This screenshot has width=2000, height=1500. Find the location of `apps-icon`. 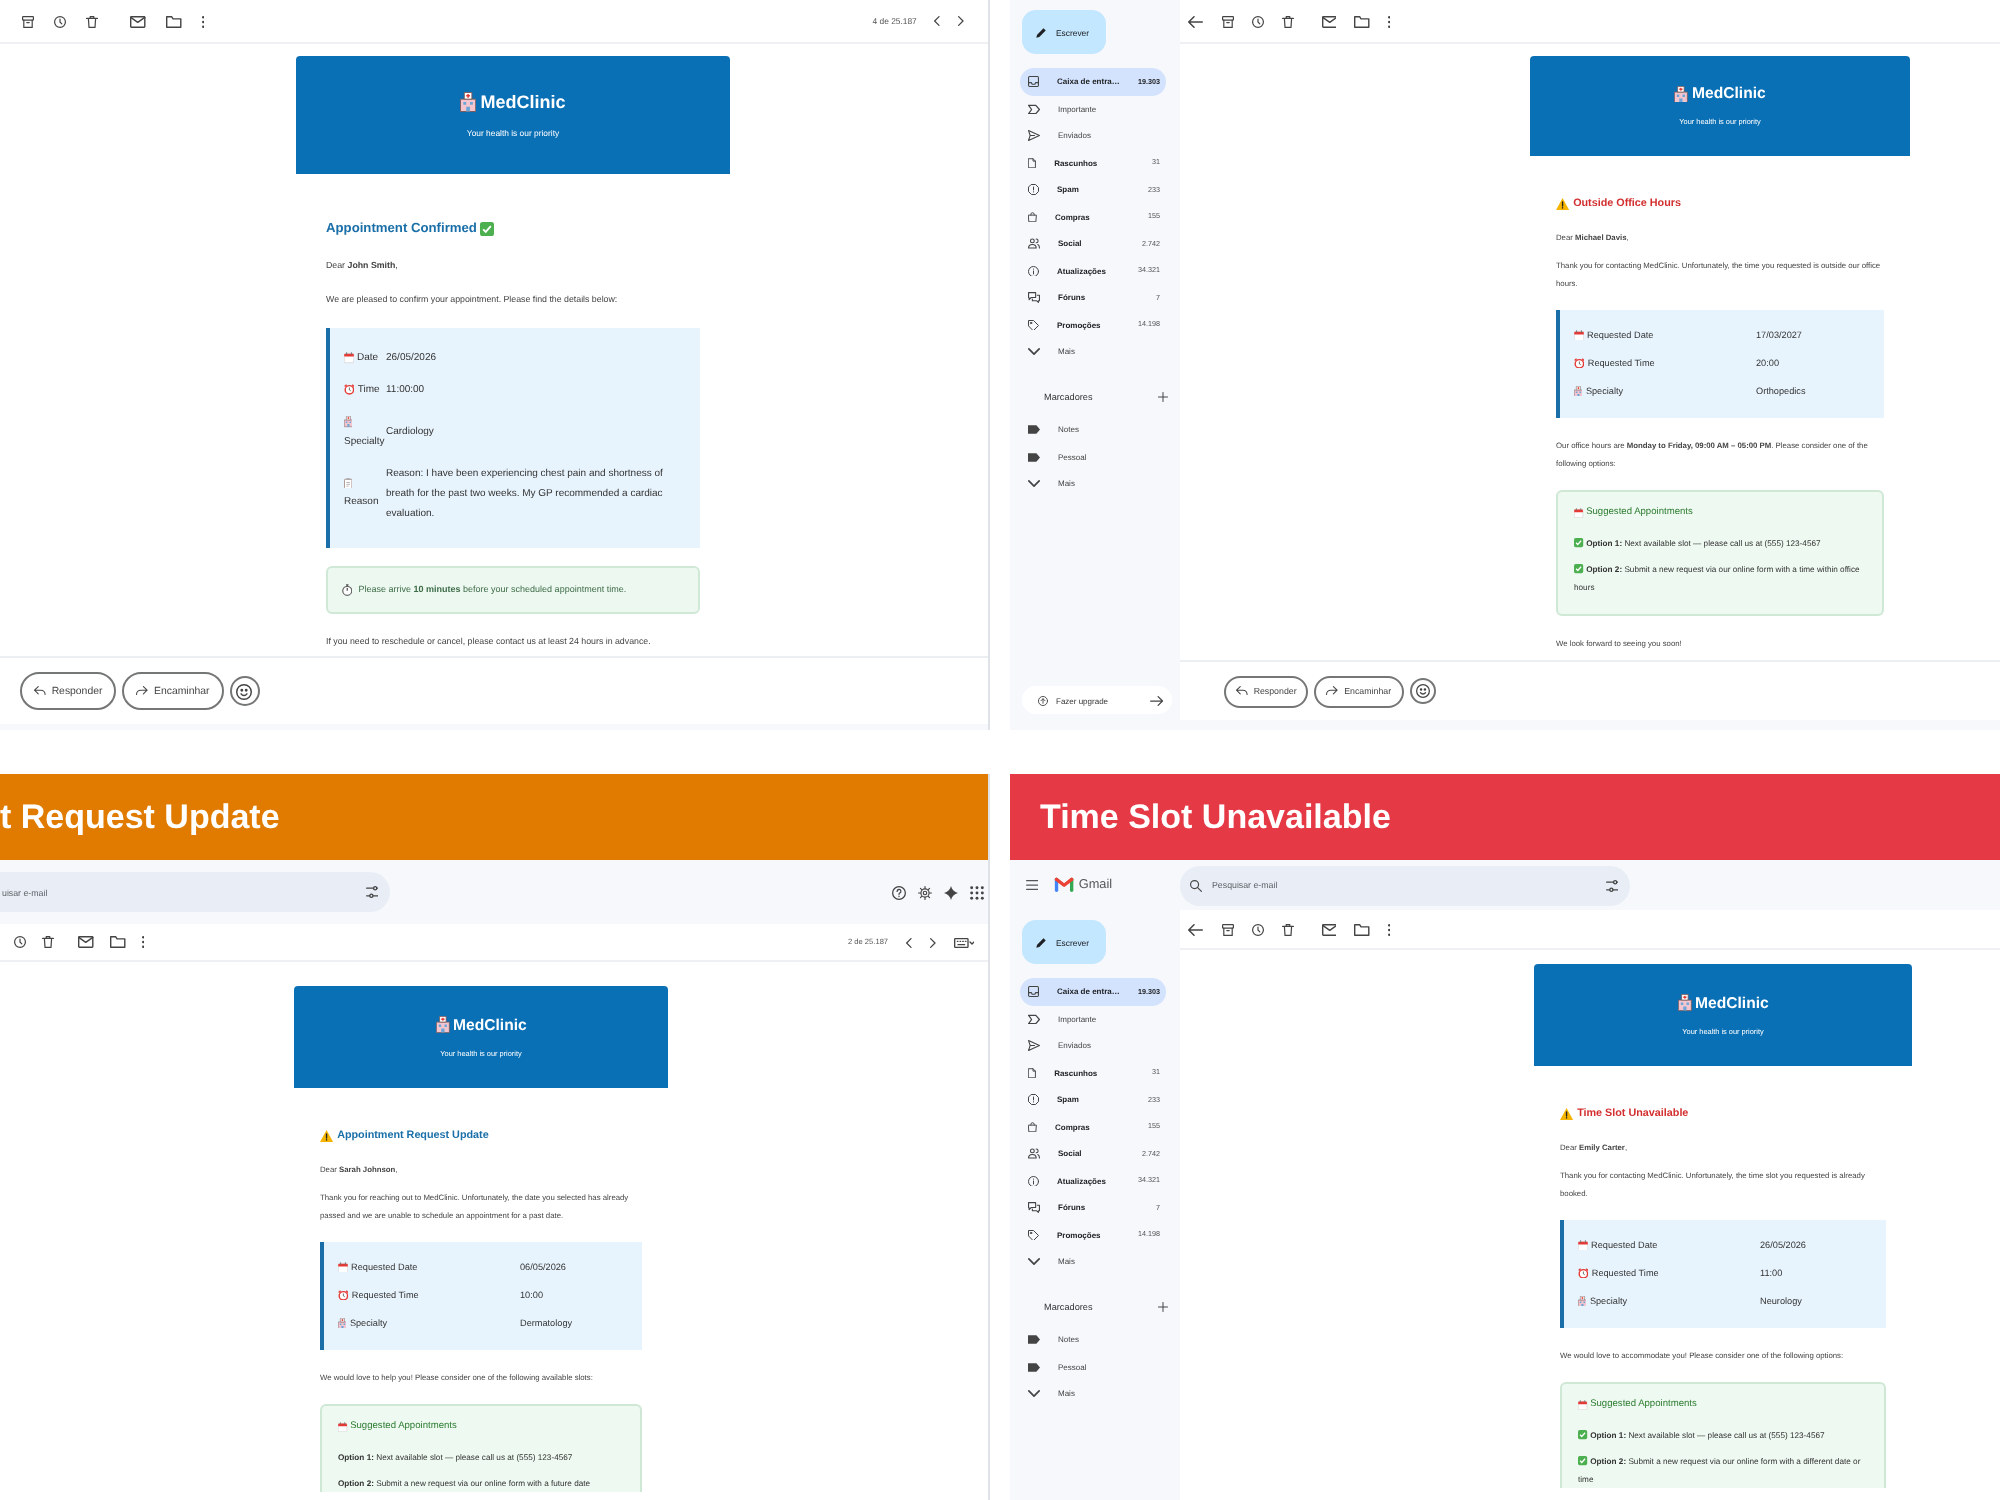

apps-icon is located at coordinates (977, 892).